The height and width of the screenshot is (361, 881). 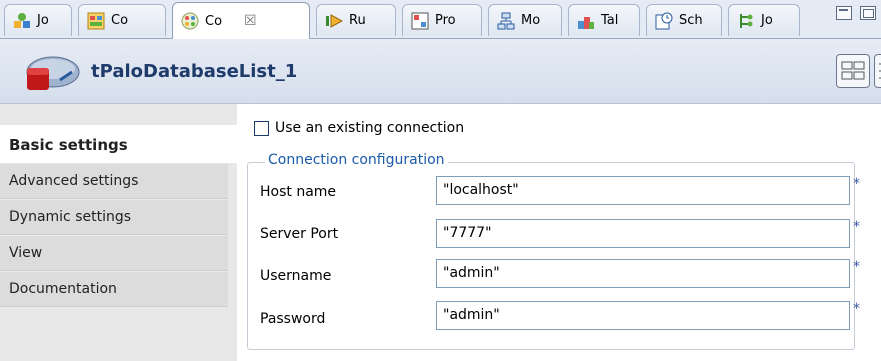 What do you see at coordinates (63, 289) in the screenshot?
I see `nav-item-label: Documentation` at bounding box center [63, 289].